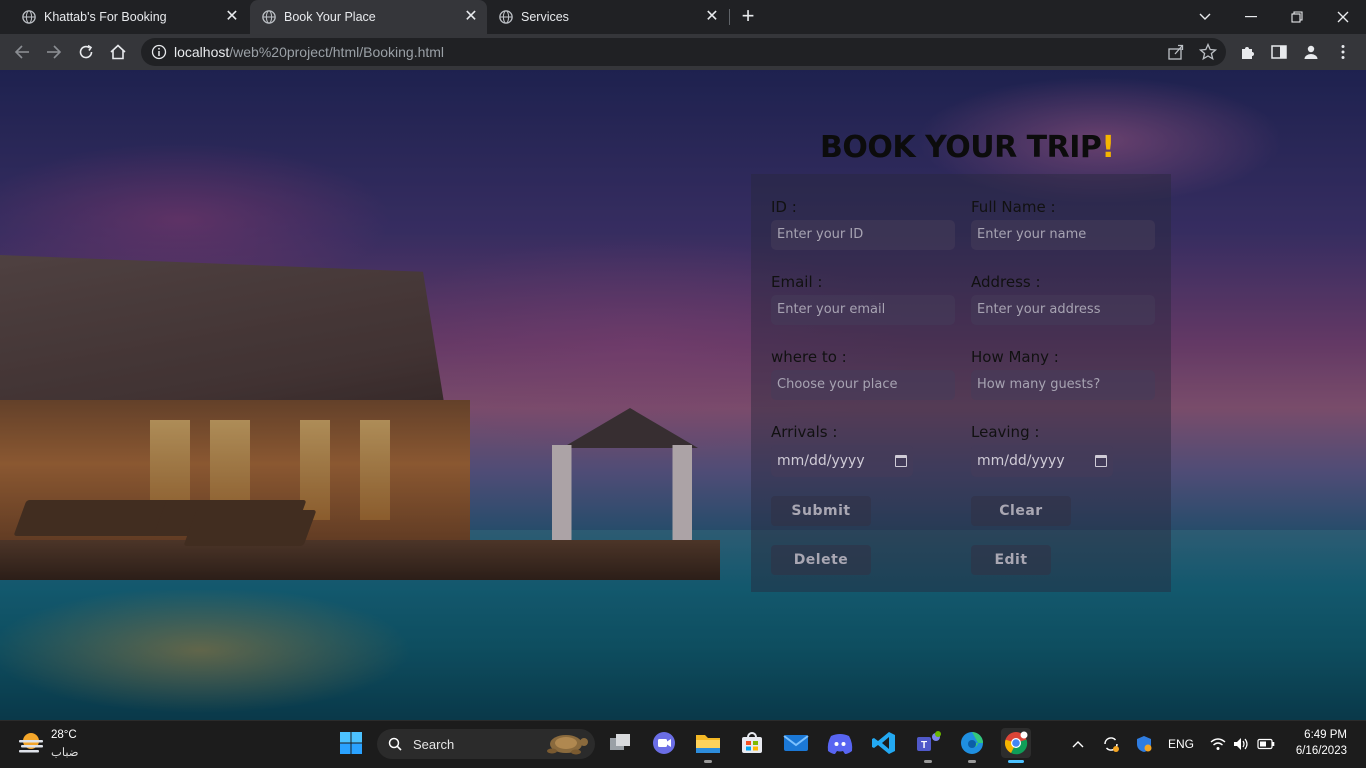 This screenshot has height=768, width=1366. I want to click on forward-button, so click(54, 52).